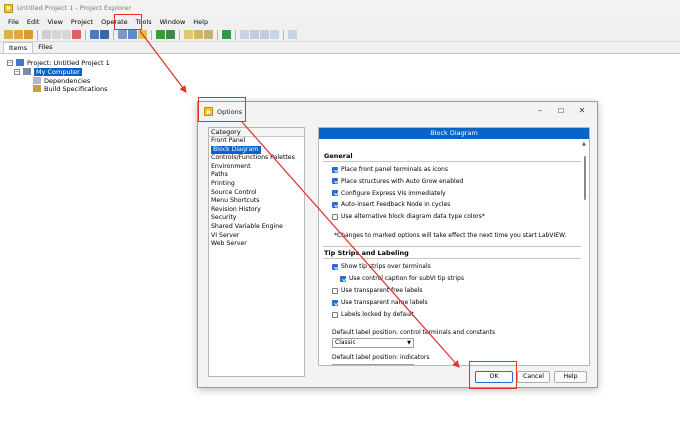  Describe the element at coordinates (397, 181) in the screenshot. I see `option-place-structures-with-auto-grow-enabled: Place structures with Auto Grow enabled` at that location.